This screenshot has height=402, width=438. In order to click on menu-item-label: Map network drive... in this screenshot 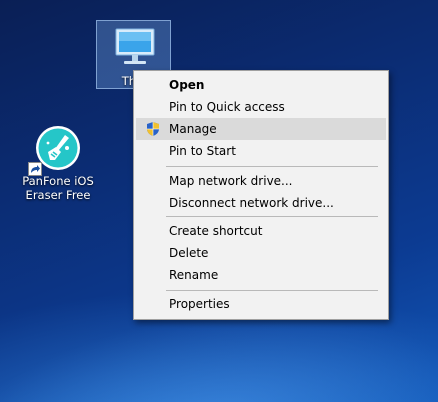, I will do `click(231, 181)`.